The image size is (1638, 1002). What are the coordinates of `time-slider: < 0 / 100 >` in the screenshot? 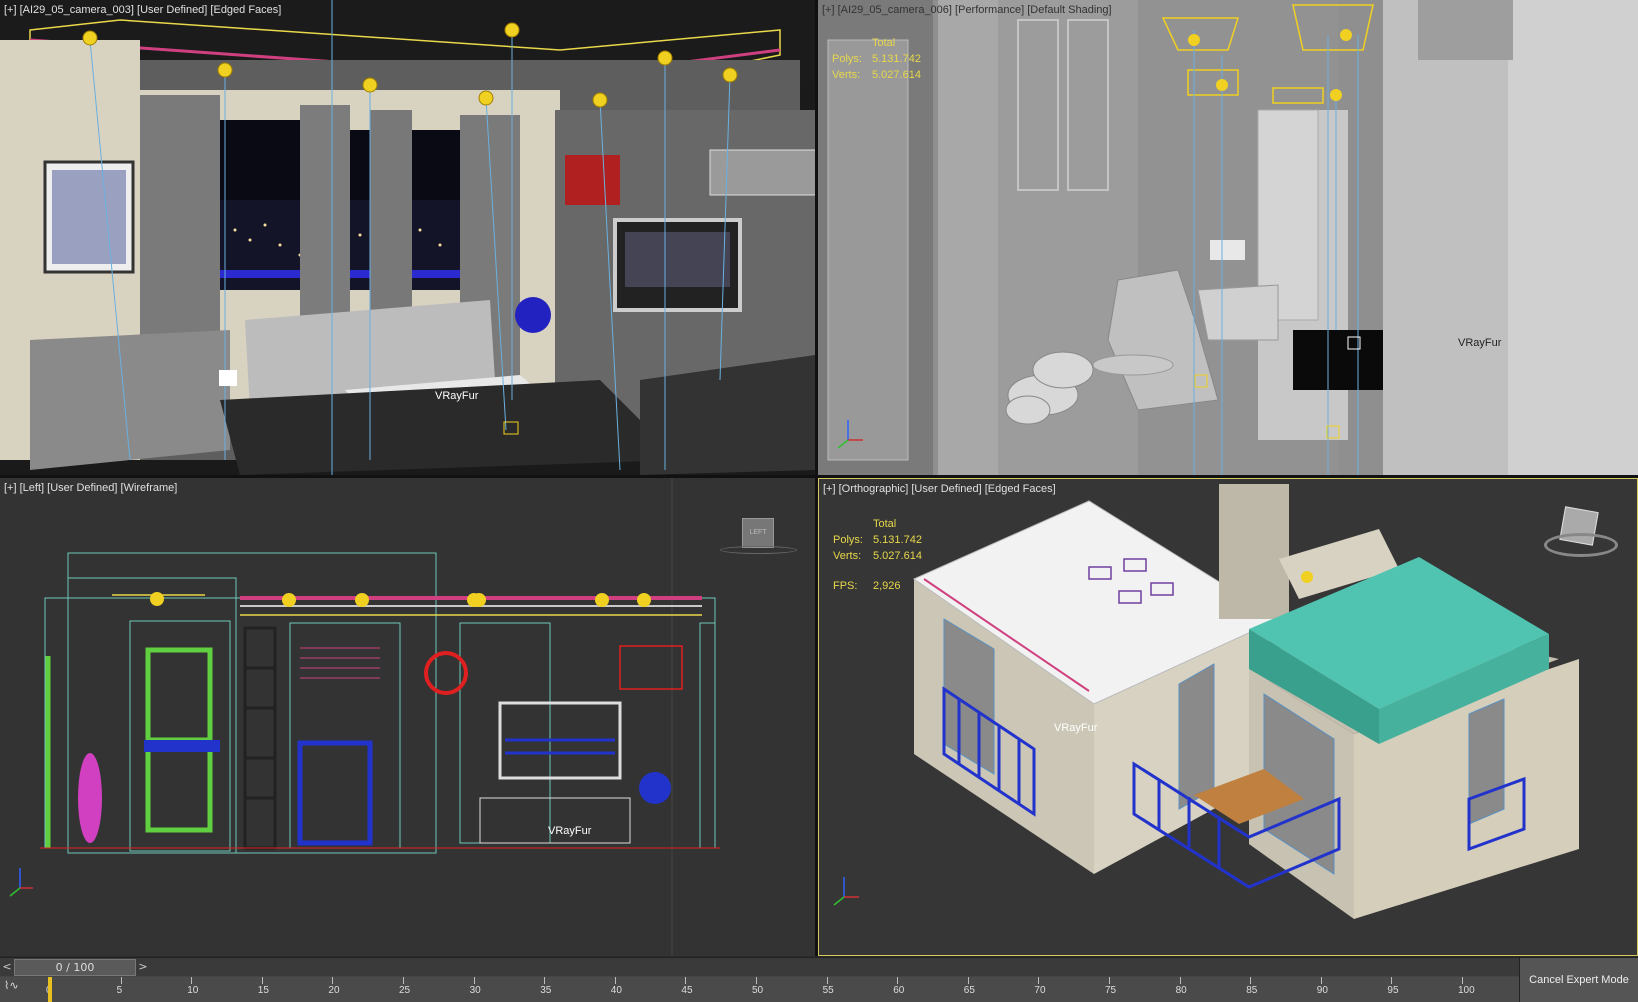 It's located at (760, 967).